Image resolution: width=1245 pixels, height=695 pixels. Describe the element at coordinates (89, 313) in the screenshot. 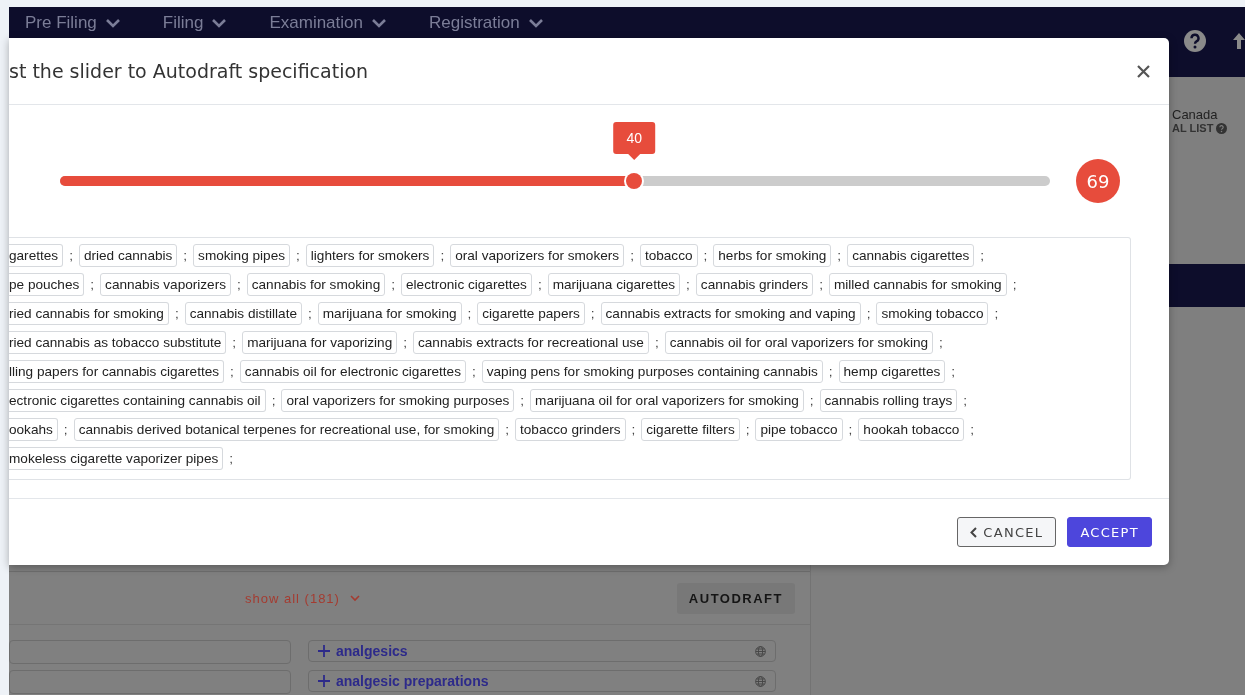

I see `term-tag: ried cannabis for smoking` at that location.